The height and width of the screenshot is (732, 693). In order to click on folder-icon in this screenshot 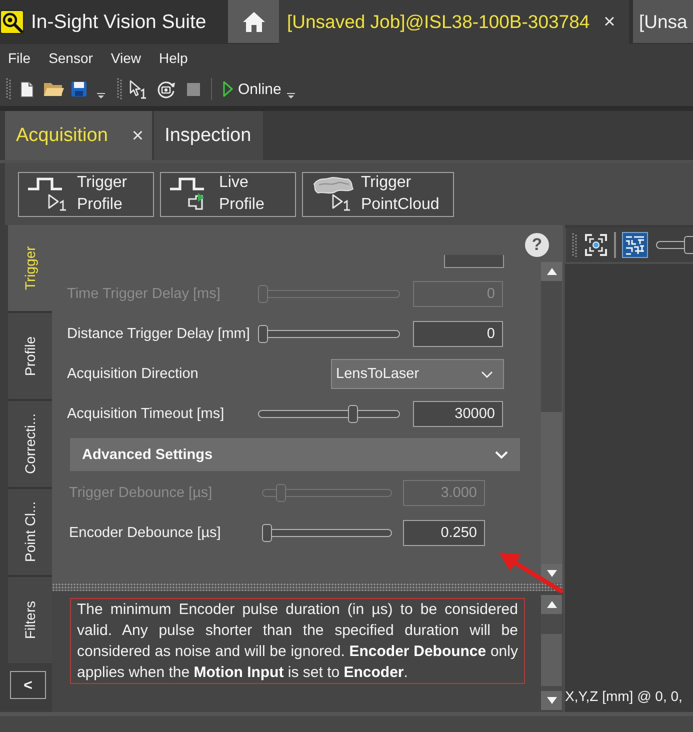, I will do `click(53, 89)`.